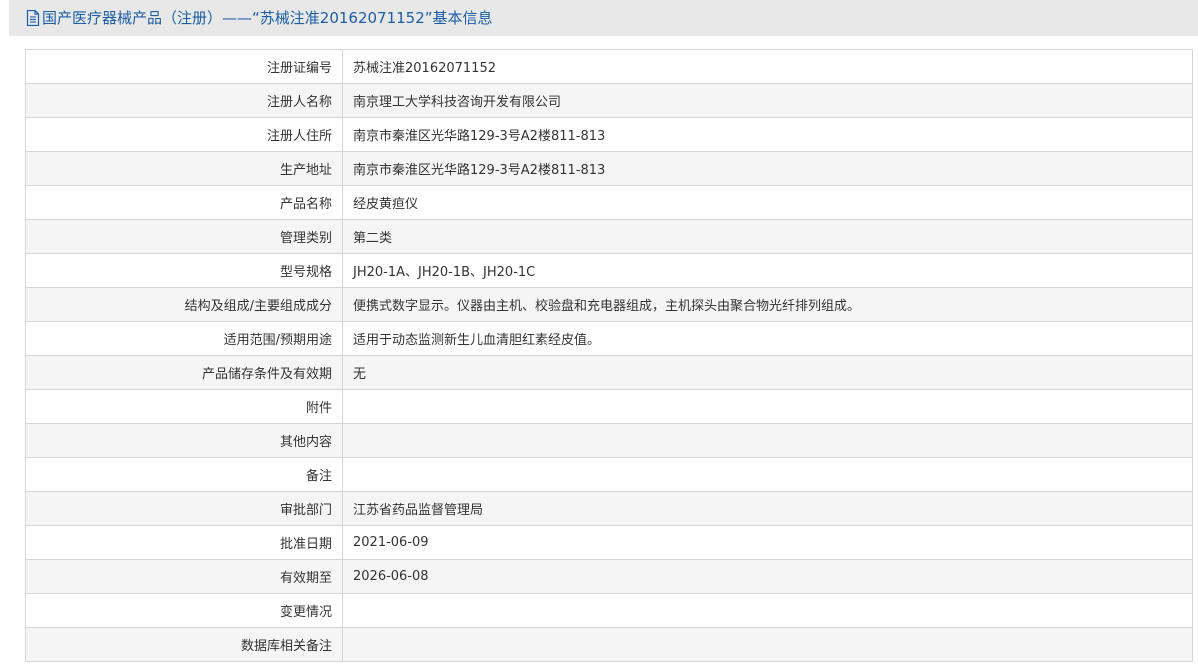 Image resolution: width=1198 pixels, height=666 pixels. Describe the element at coordinates (184, 270) in the screenshot. I see `field-label: 型号规格` at that location.